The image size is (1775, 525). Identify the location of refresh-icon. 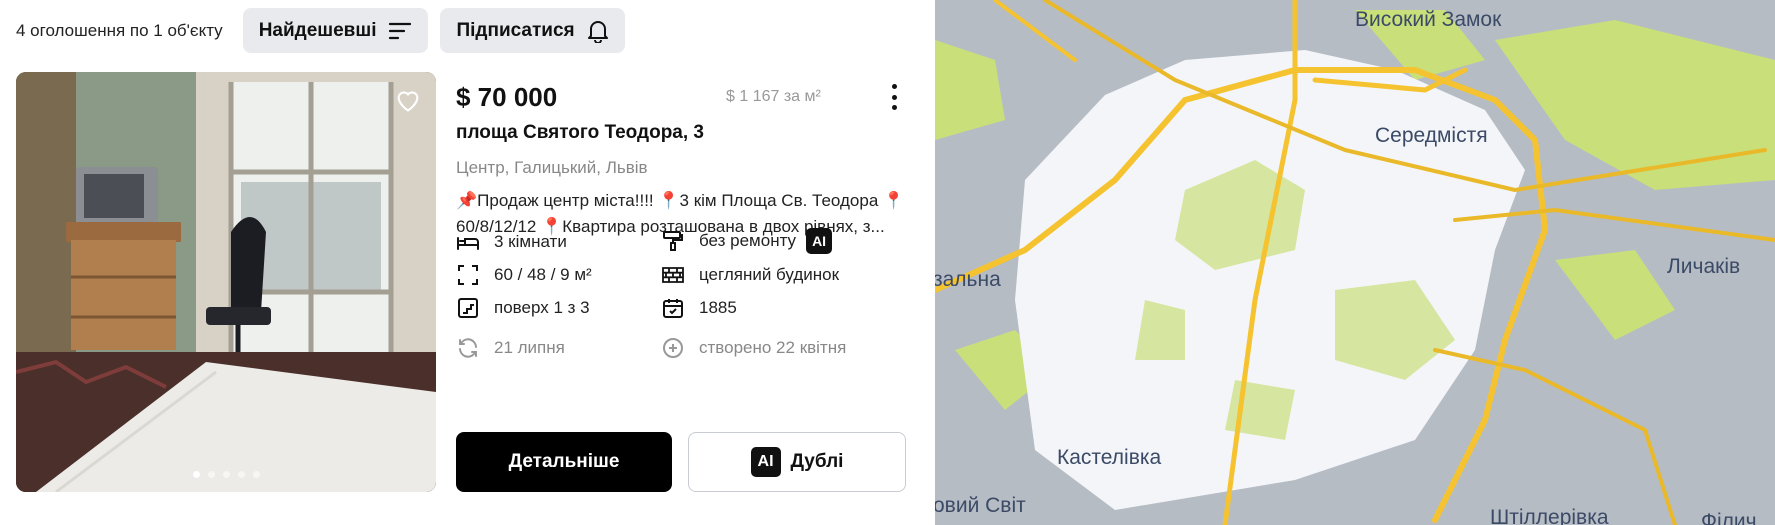
(468, 348).